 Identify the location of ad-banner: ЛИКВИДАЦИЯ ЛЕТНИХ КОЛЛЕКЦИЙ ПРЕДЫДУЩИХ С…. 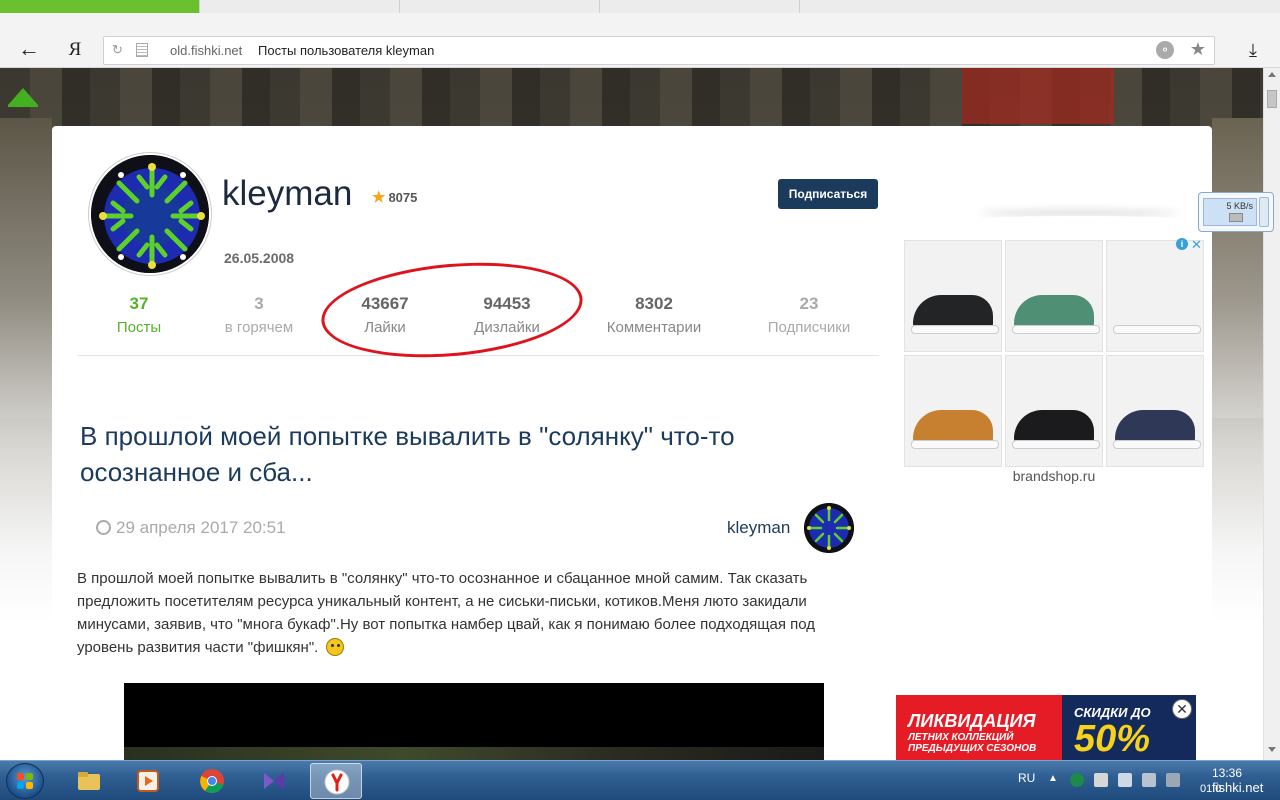
(1046, 727).